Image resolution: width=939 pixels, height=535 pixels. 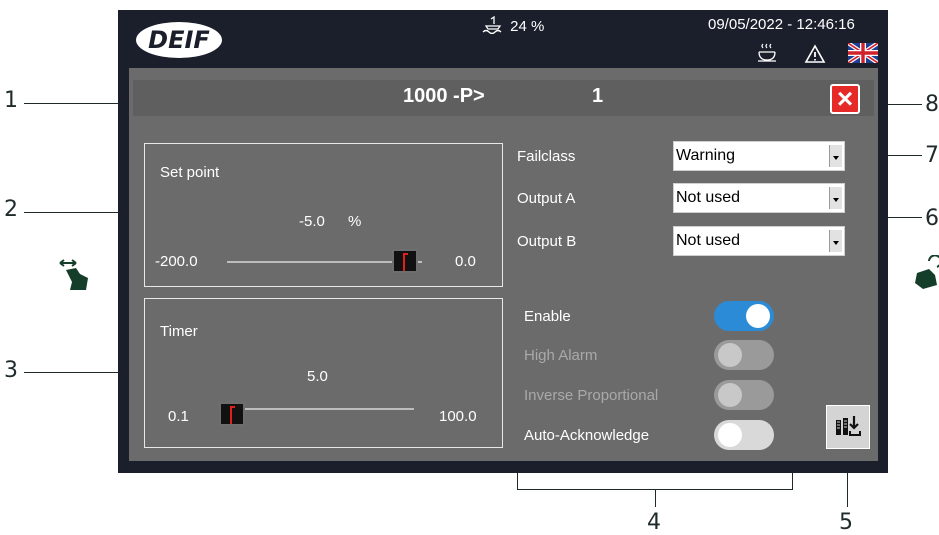 I want to click on callout-4: 4, so click(x=654, y=522).